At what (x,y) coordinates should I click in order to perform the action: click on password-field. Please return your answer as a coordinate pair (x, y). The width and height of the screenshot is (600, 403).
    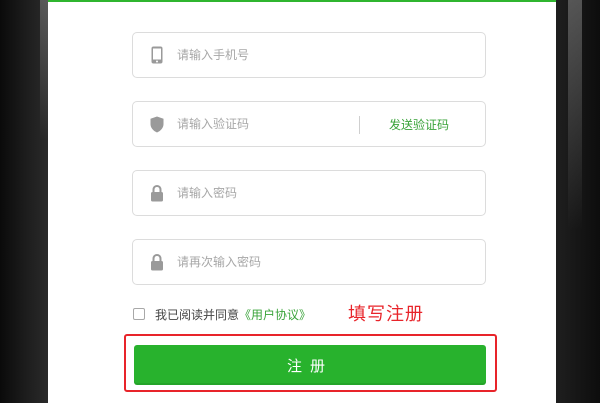
    Looking at the image, I should click on (309, 193).